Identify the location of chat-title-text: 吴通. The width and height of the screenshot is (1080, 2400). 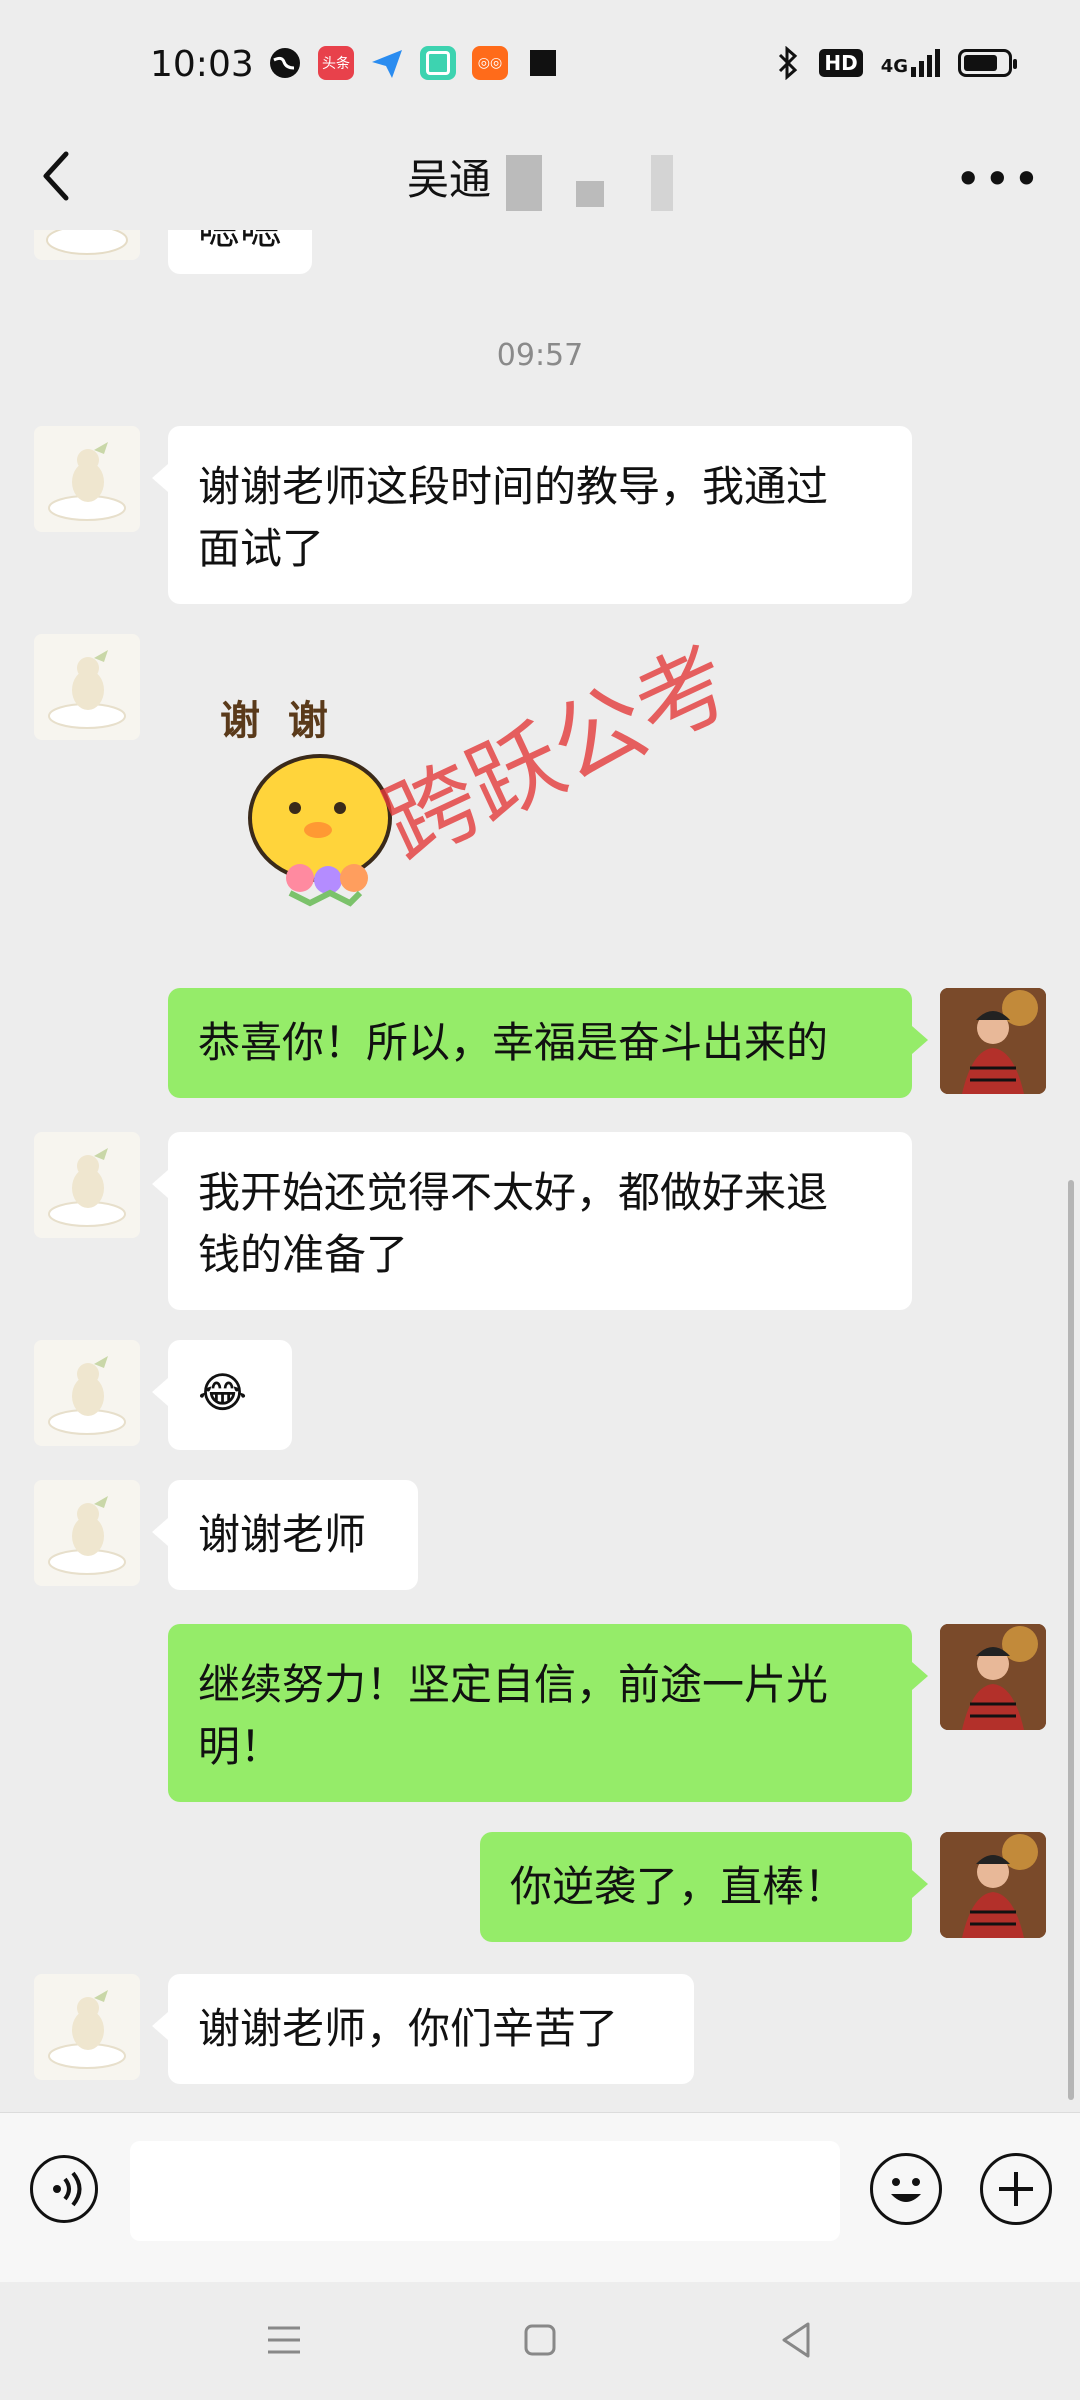
(448, 179).